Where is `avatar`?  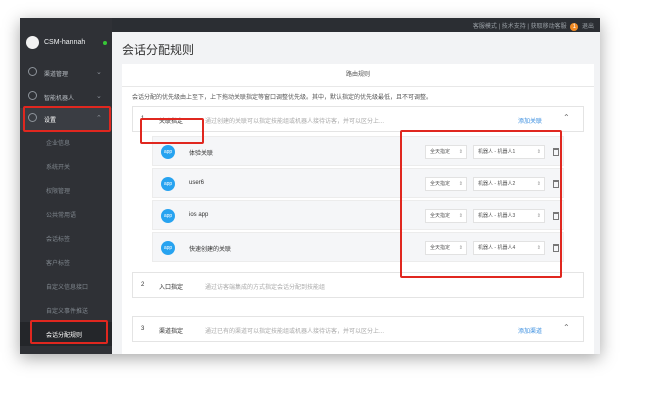 avatar is located at coordinates (32, 42).